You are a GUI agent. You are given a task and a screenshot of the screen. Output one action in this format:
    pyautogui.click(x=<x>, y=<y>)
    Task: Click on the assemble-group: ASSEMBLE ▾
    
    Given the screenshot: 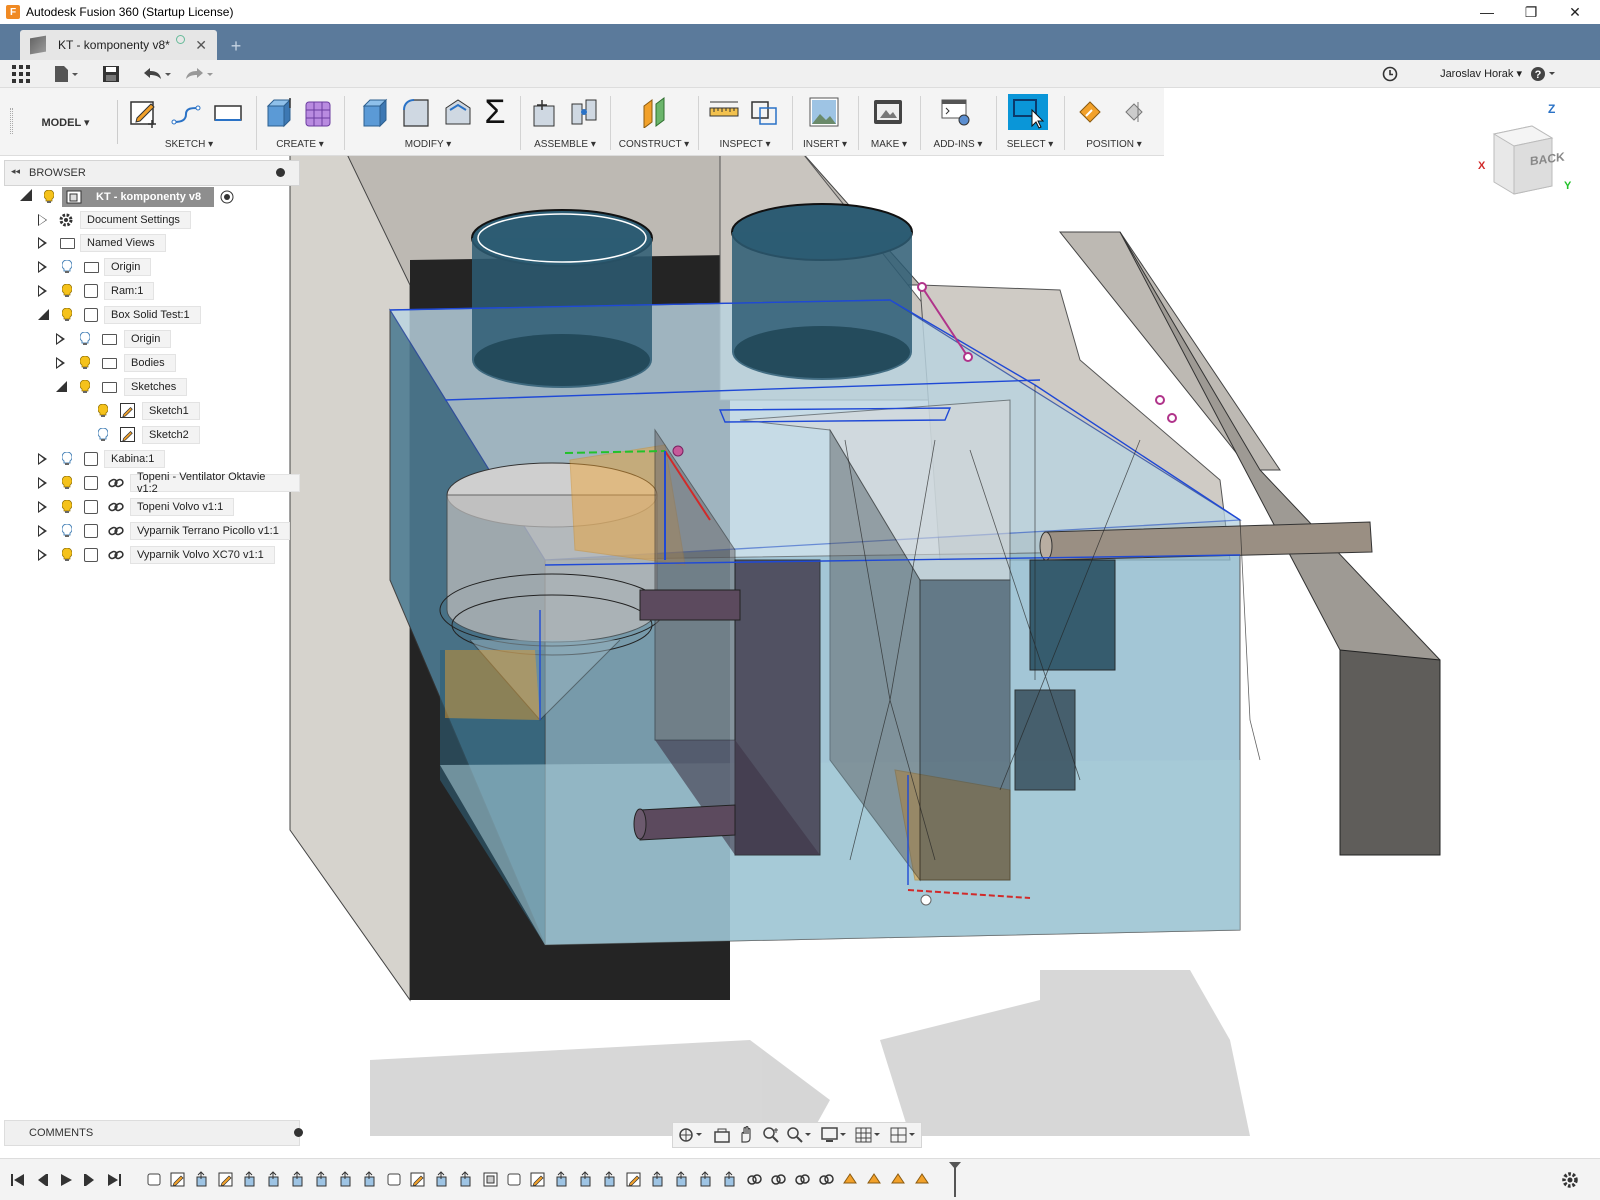 What is the action you would take?
    pyautogui.click(x=565, y=122)
    